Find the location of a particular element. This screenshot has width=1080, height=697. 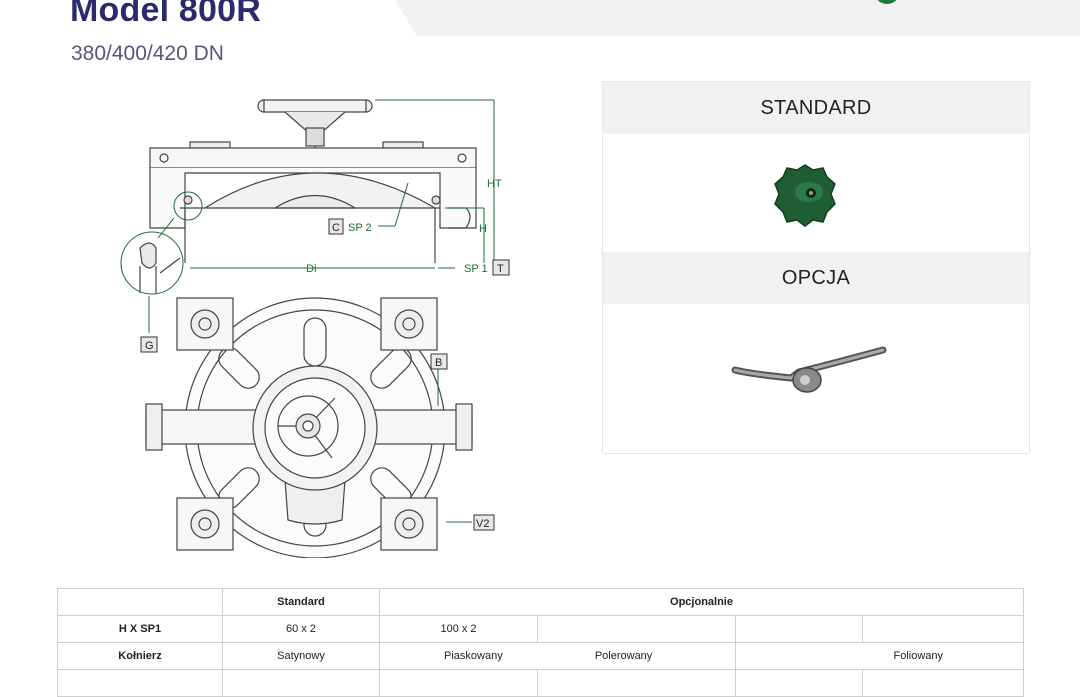

finish-option: Polerowany is located at coordinates (623, 656).